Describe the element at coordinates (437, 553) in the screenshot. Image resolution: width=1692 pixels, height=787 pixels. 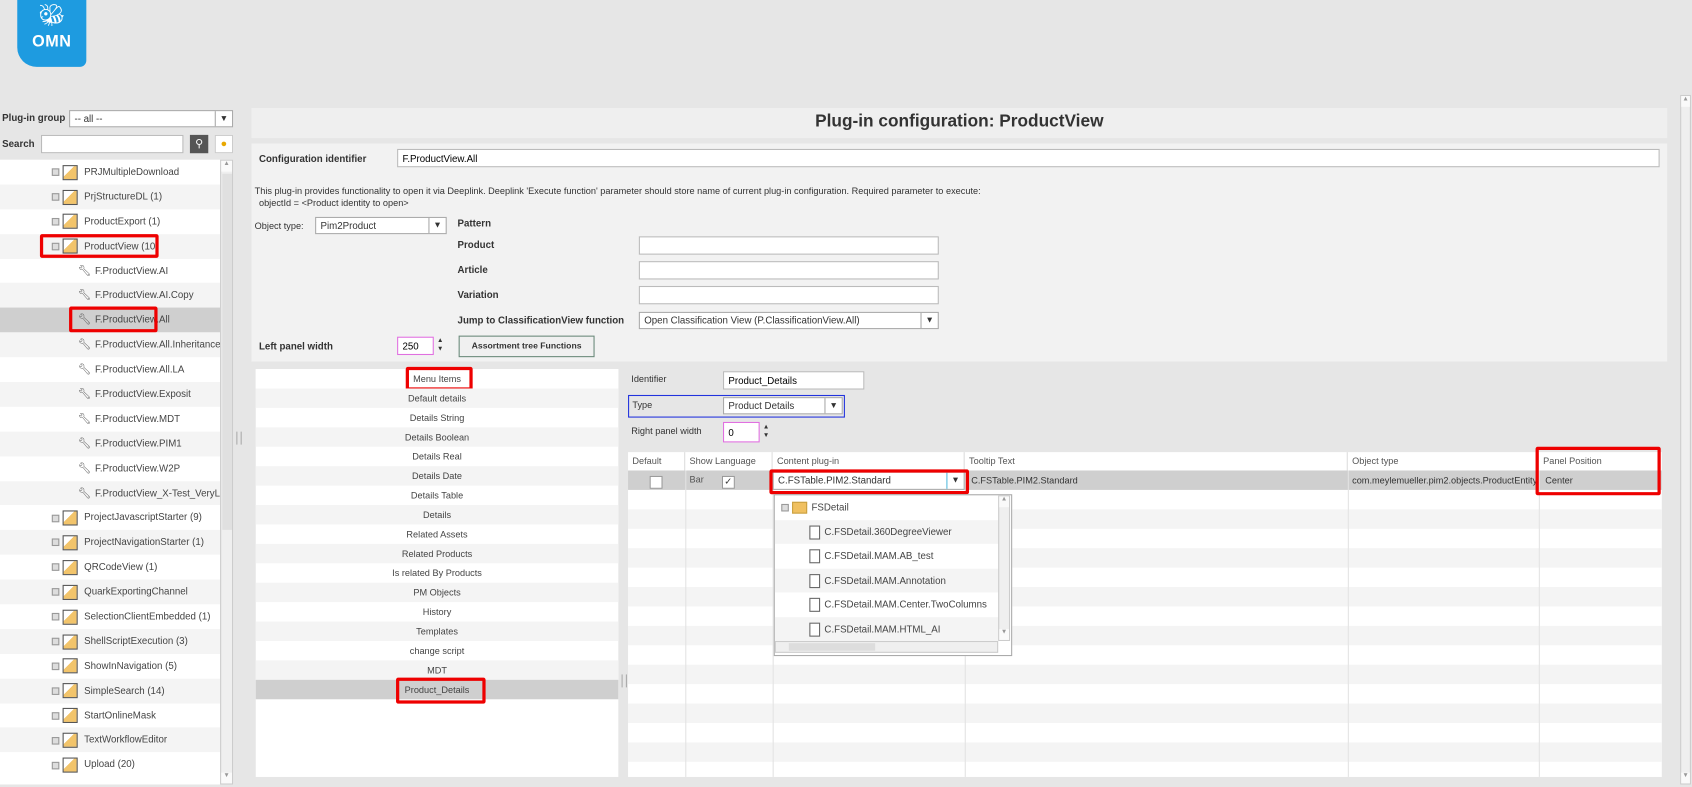
I see `menu-item: Related Products` at that location.